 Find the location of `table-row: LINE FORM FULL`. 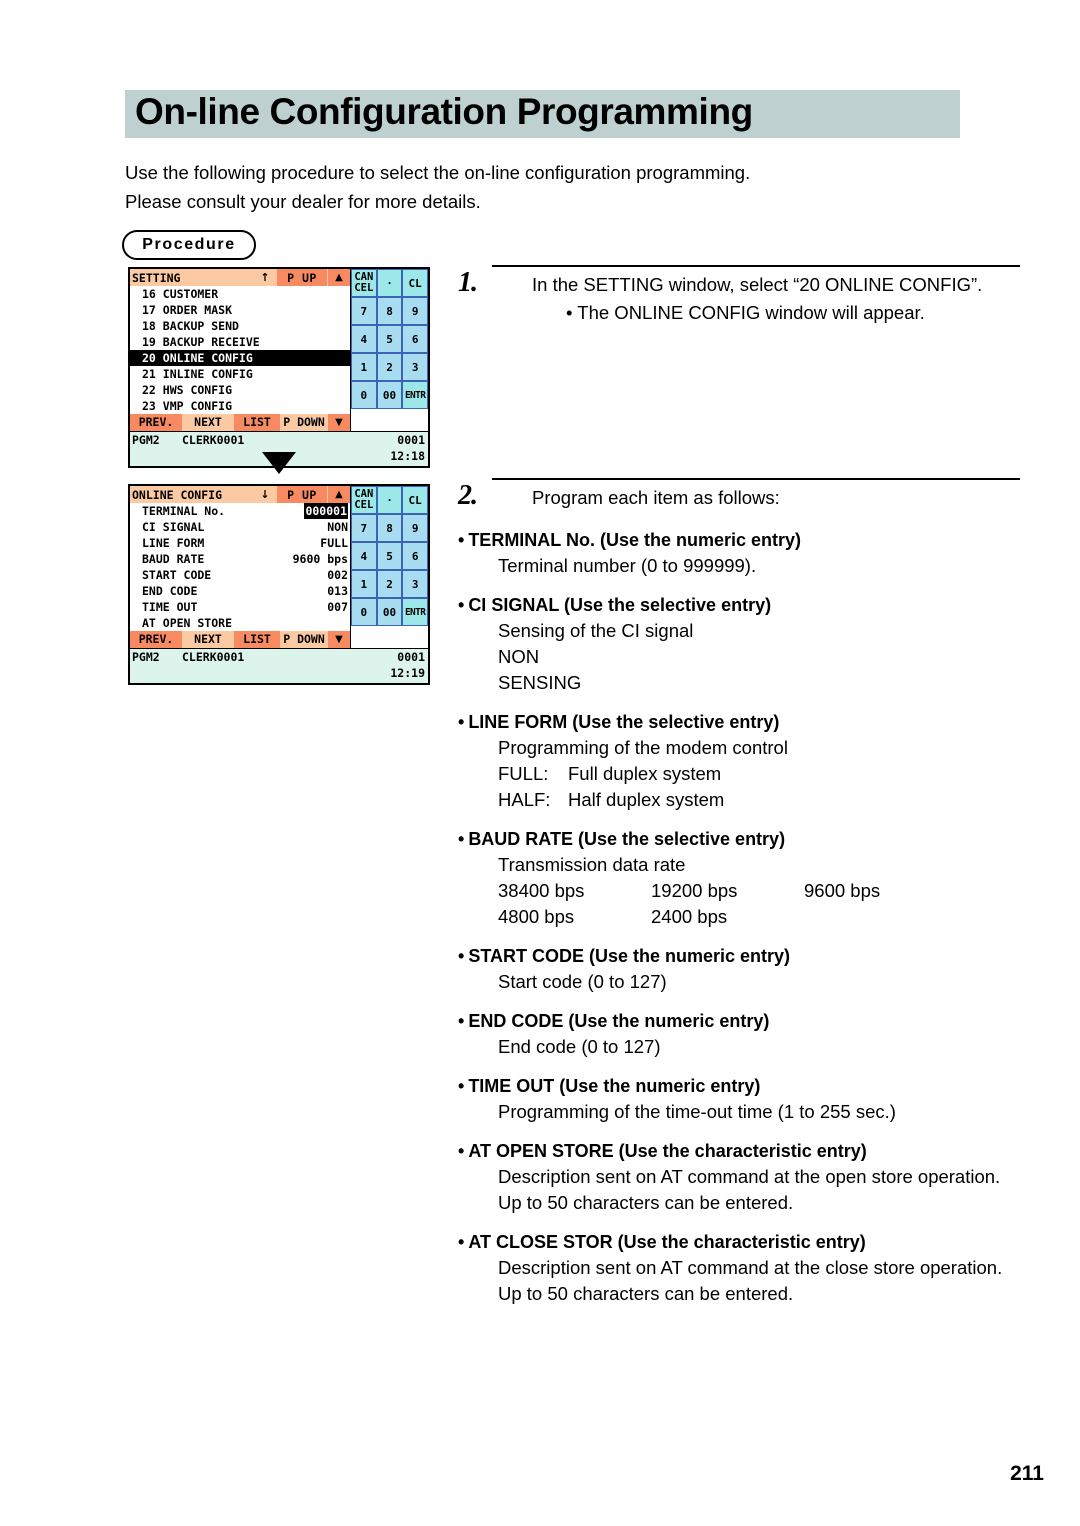

table-row: LINE FORM FULL is located at coordinates (240, 543).